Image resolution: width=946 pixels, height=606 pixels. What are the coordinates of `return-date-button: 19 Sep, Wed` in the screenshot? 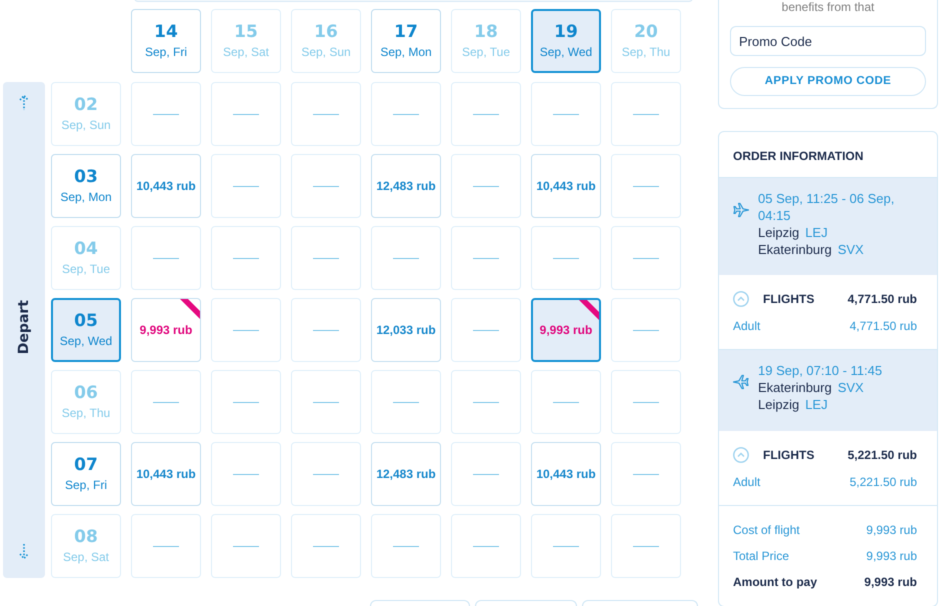 It's located at (566, 41).